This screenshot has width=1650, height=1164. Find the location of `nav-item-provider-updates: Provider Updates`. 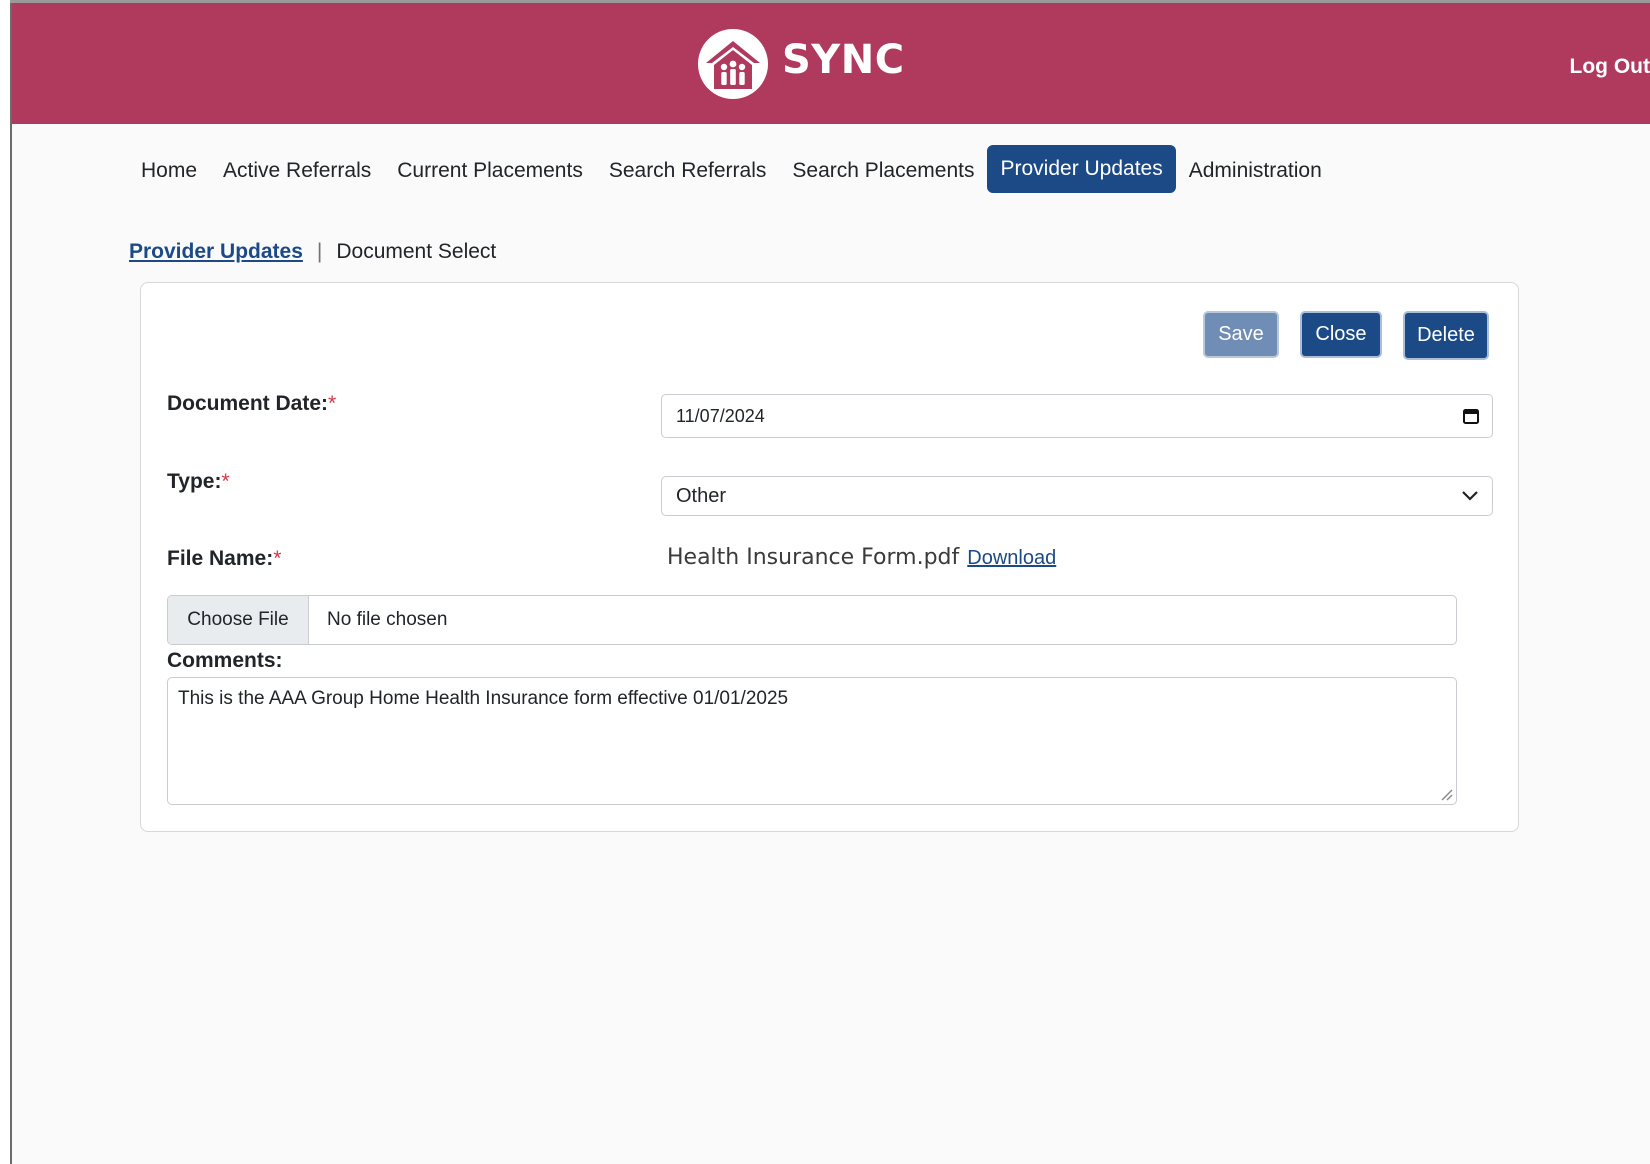

nav-item-provider-updates: Provider Updates is located at coordinates (1081, 169).